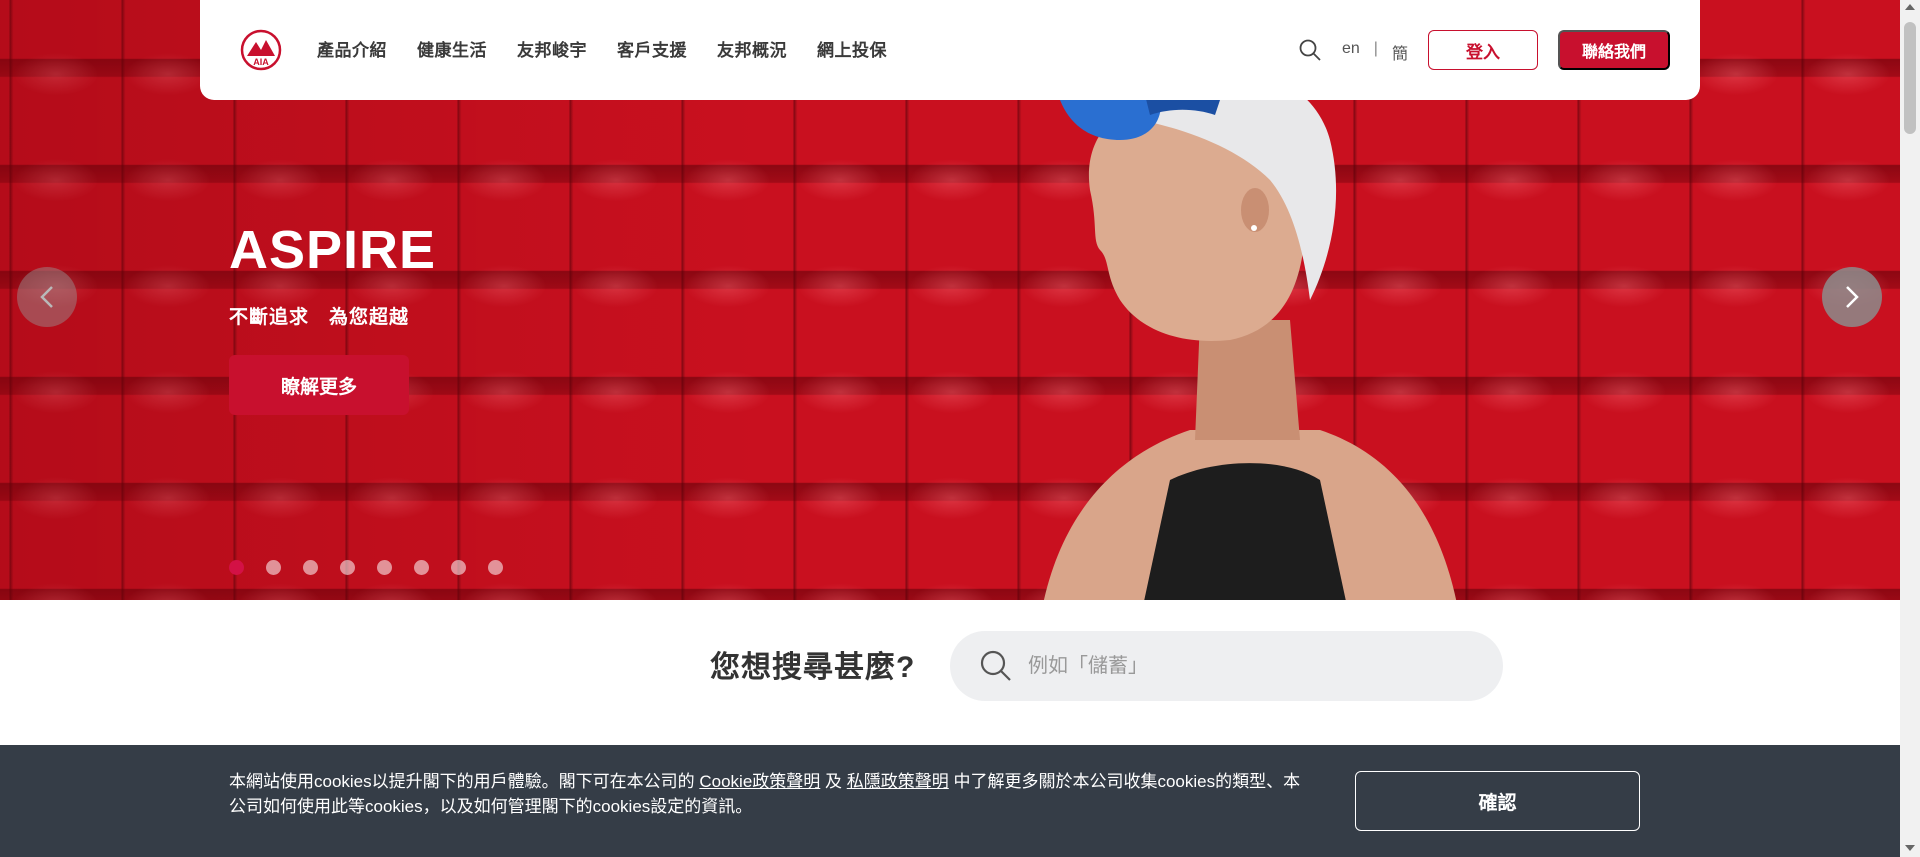  I want to click on hero-content: ASPIRE 不斷追求 為您超越 瞭解更多, so click(332, 316).